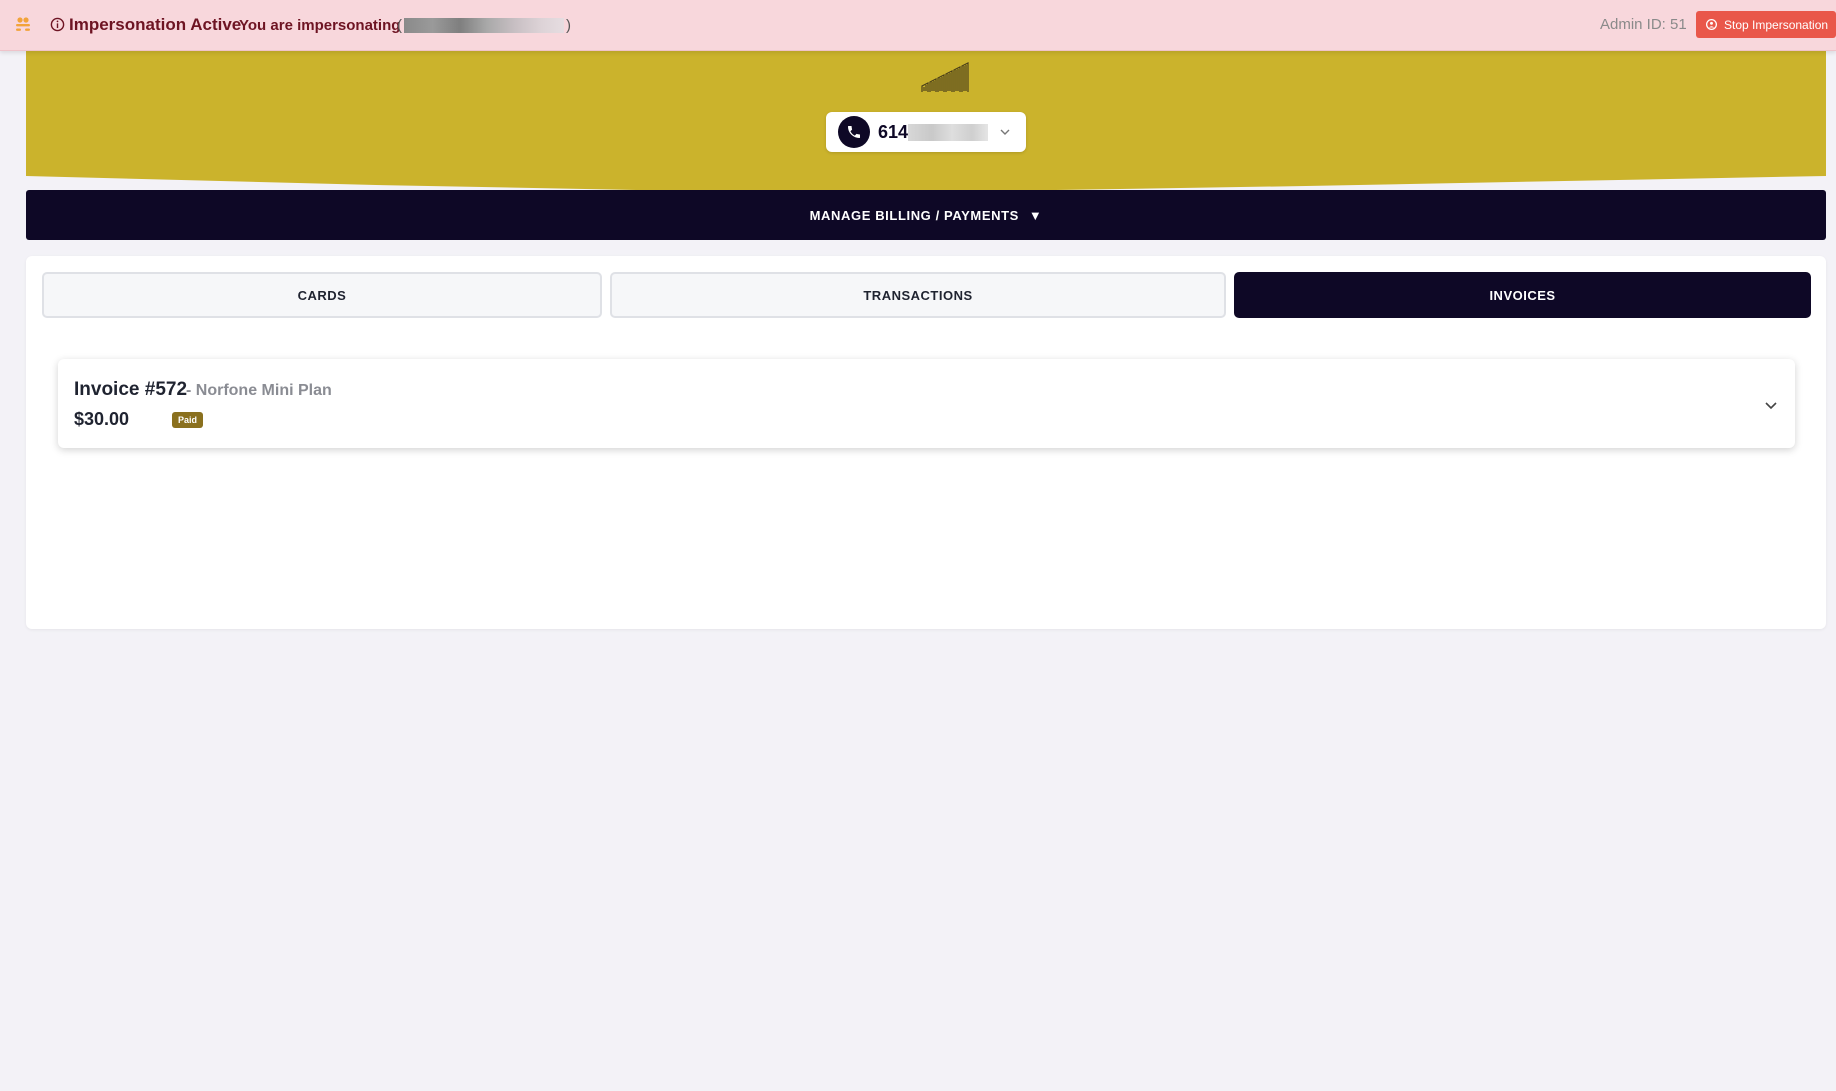 This screenshot has height=1091, width=1836. I want to click on impersonation-title: Impersonation Active, so click(155, 24).